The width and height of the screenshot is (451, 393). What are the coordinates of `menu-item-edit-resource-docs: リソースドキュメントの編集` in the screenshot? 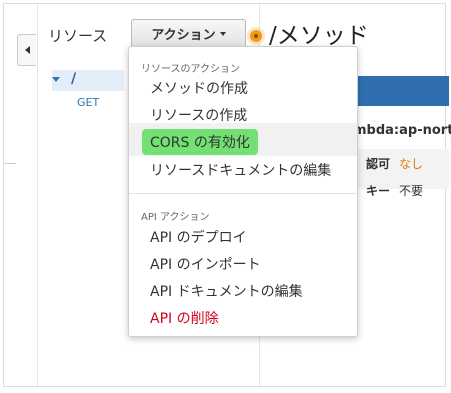 It's located at (240, 170).